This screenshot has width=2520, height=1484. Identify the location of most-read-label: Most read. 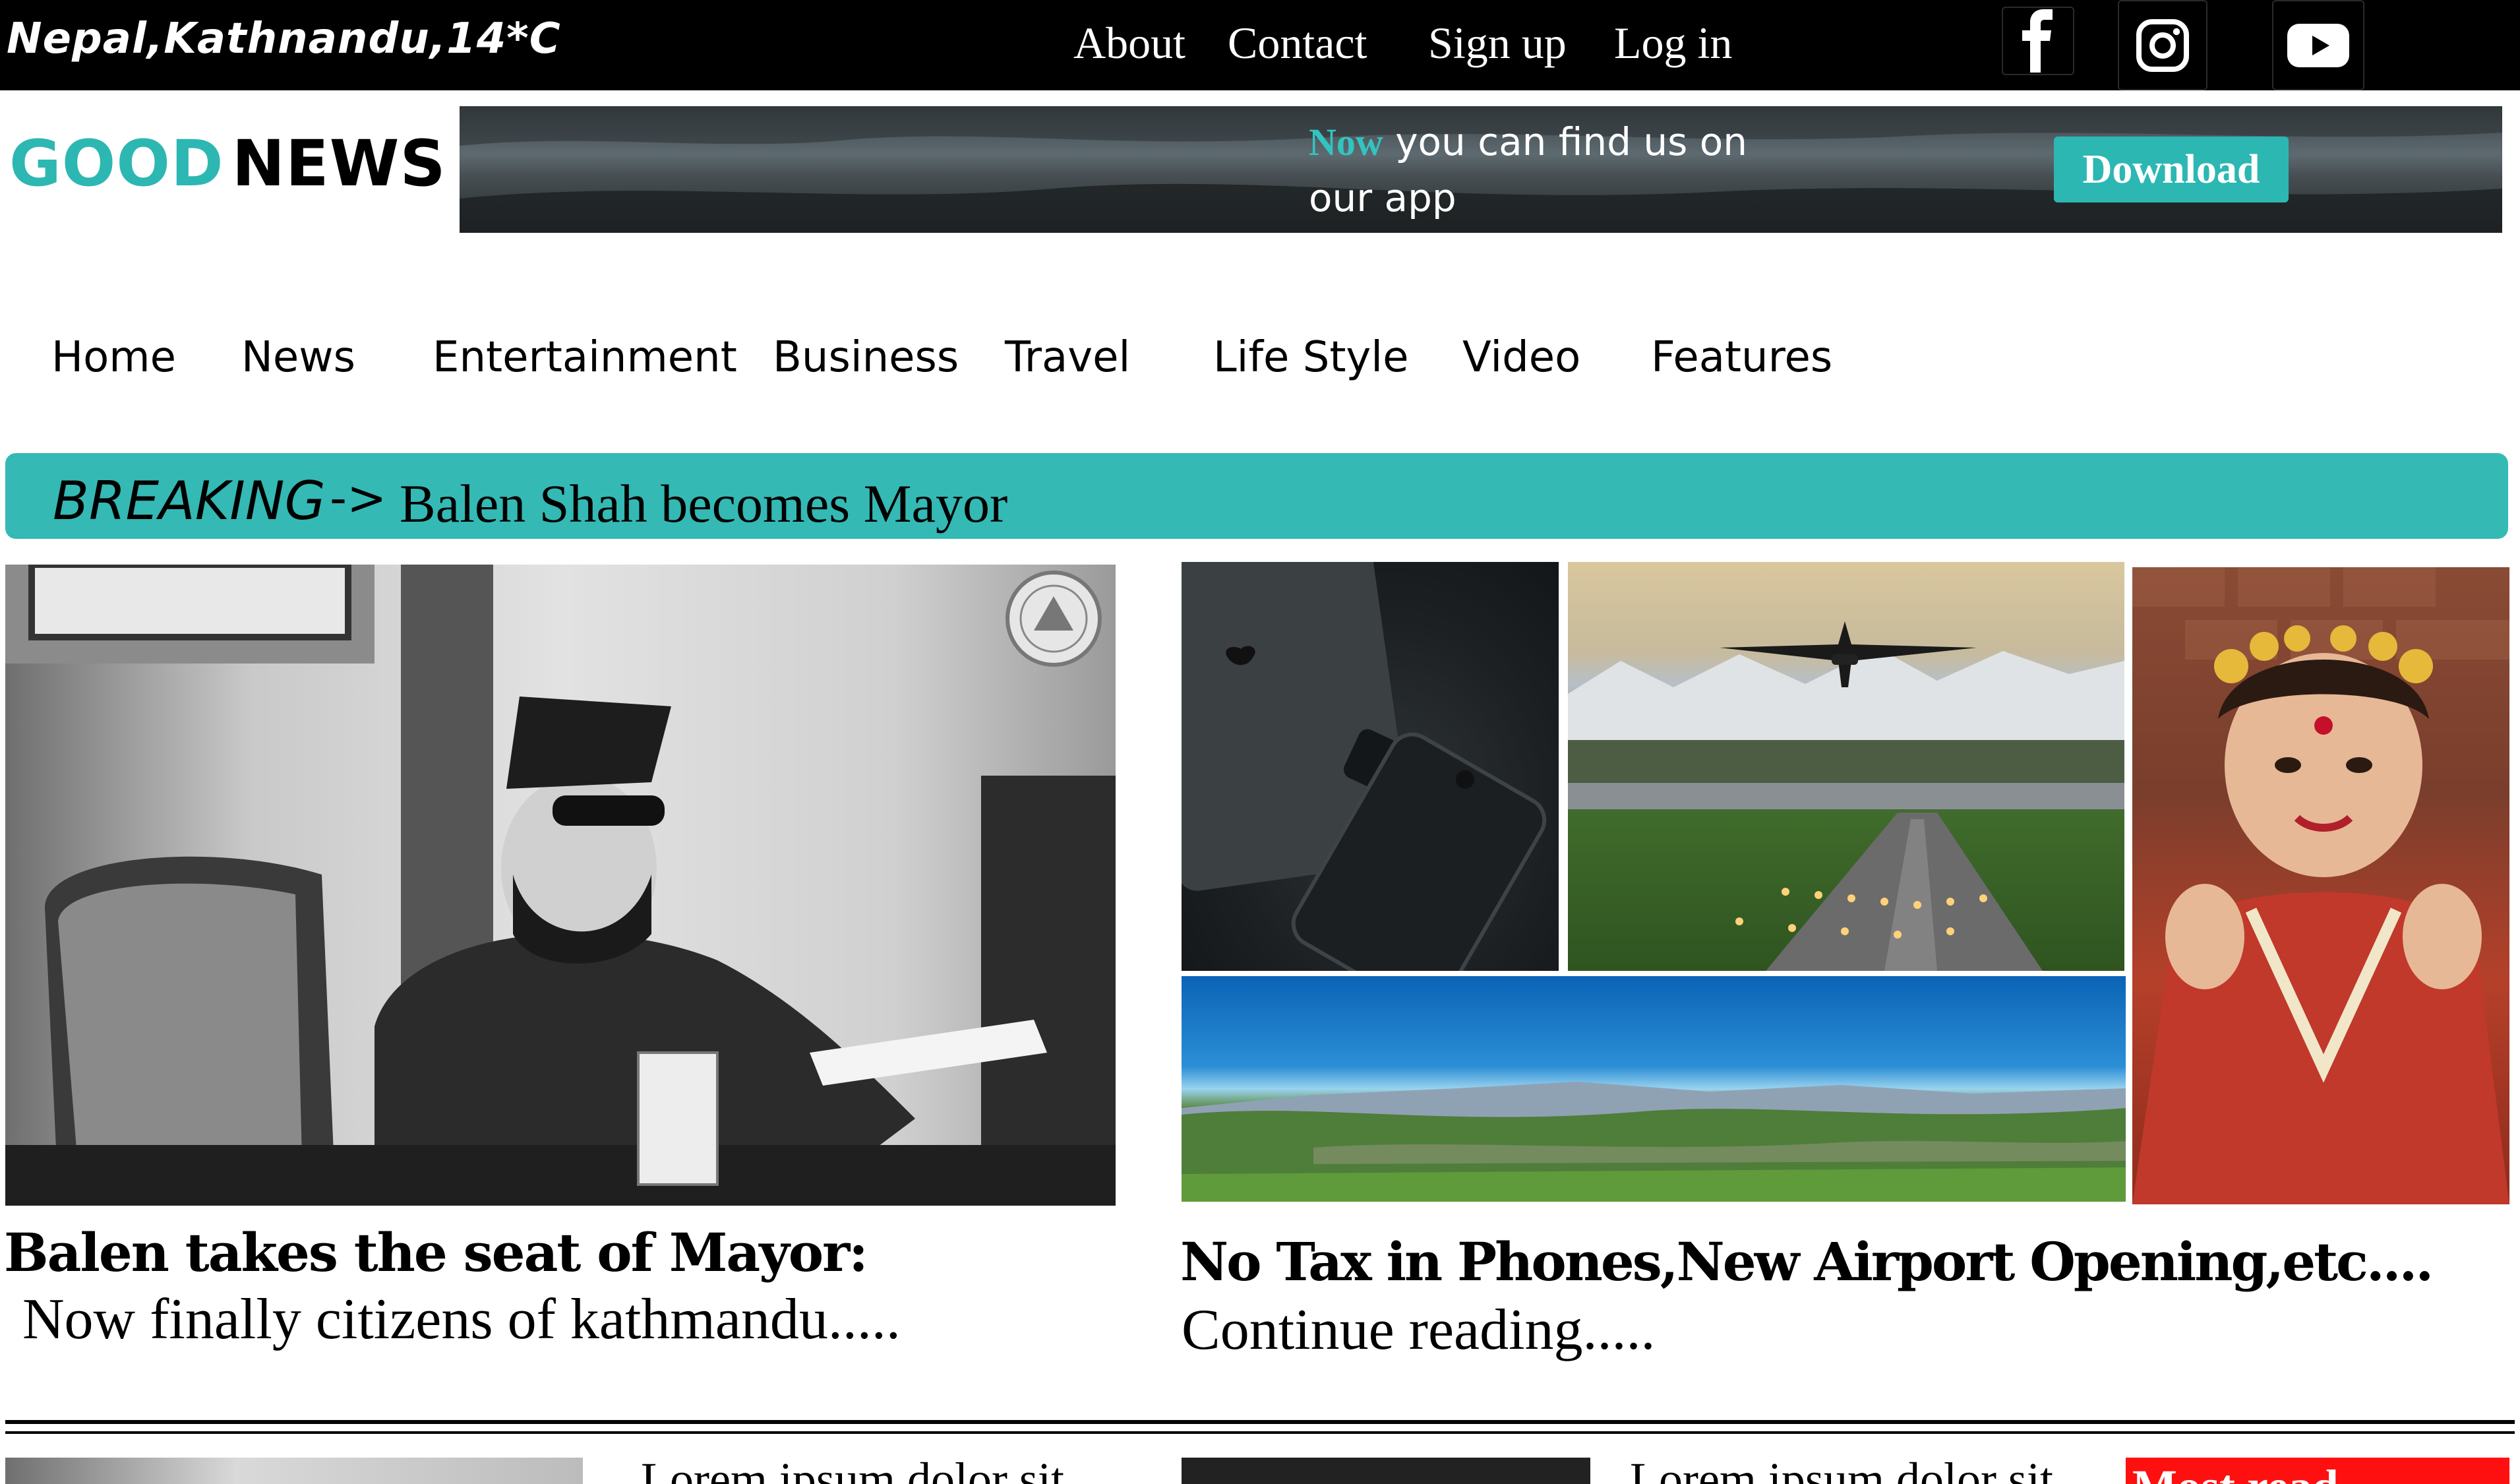
(2235, 1472).